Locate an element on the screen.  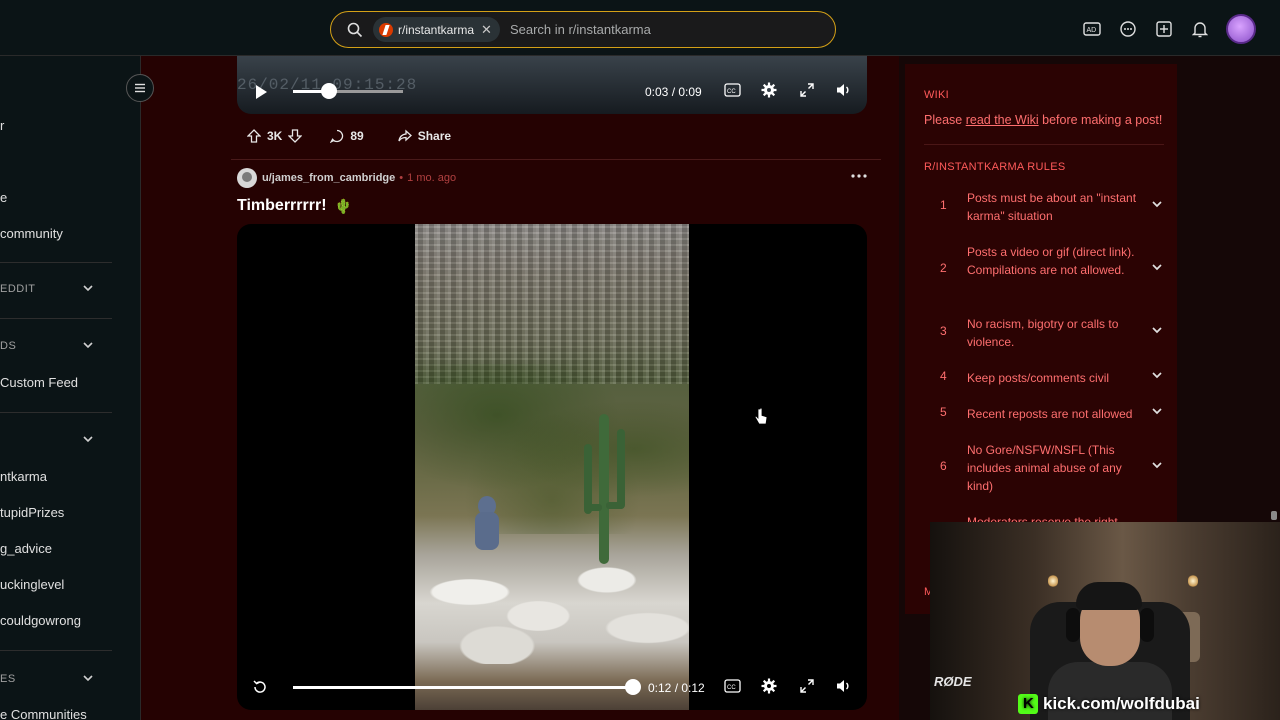
cactus-image is located at coordinates (604, 489).